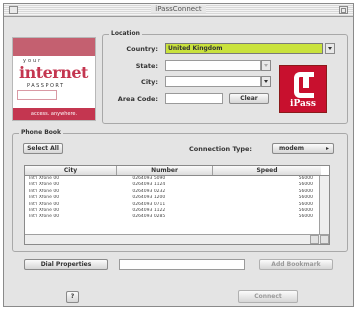 Image resolution: width=358 pixels, height=311 pixels. I want to click on help-button: ?, so click(72, 297).